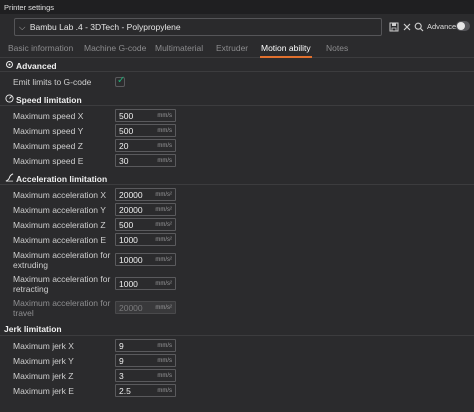 Image resolution: width=474 pixels, height=412 pixels. What do you see at coordinates (40, 48) in the screenshot?
I see `tab-basic-information: Basic information` at bounding box center [40, 48].